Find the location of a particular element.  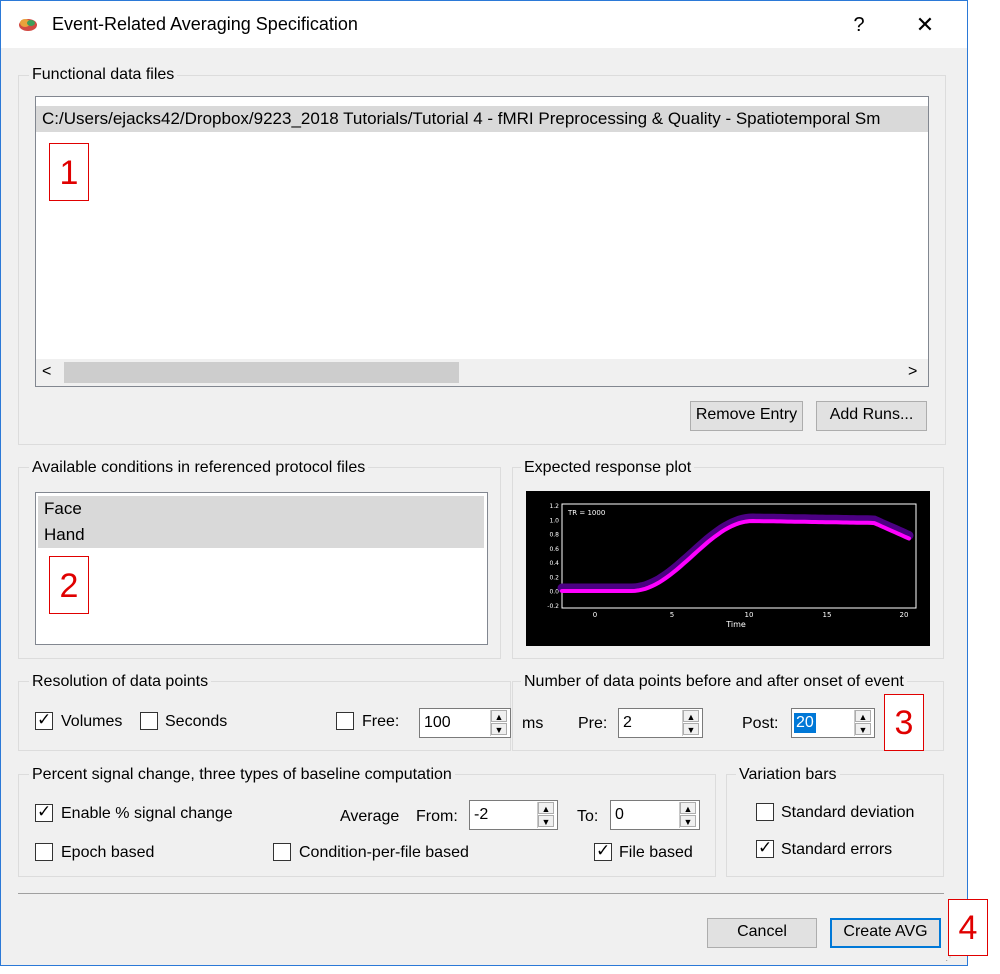

from-label: From: is located at coordinates (437, 816).